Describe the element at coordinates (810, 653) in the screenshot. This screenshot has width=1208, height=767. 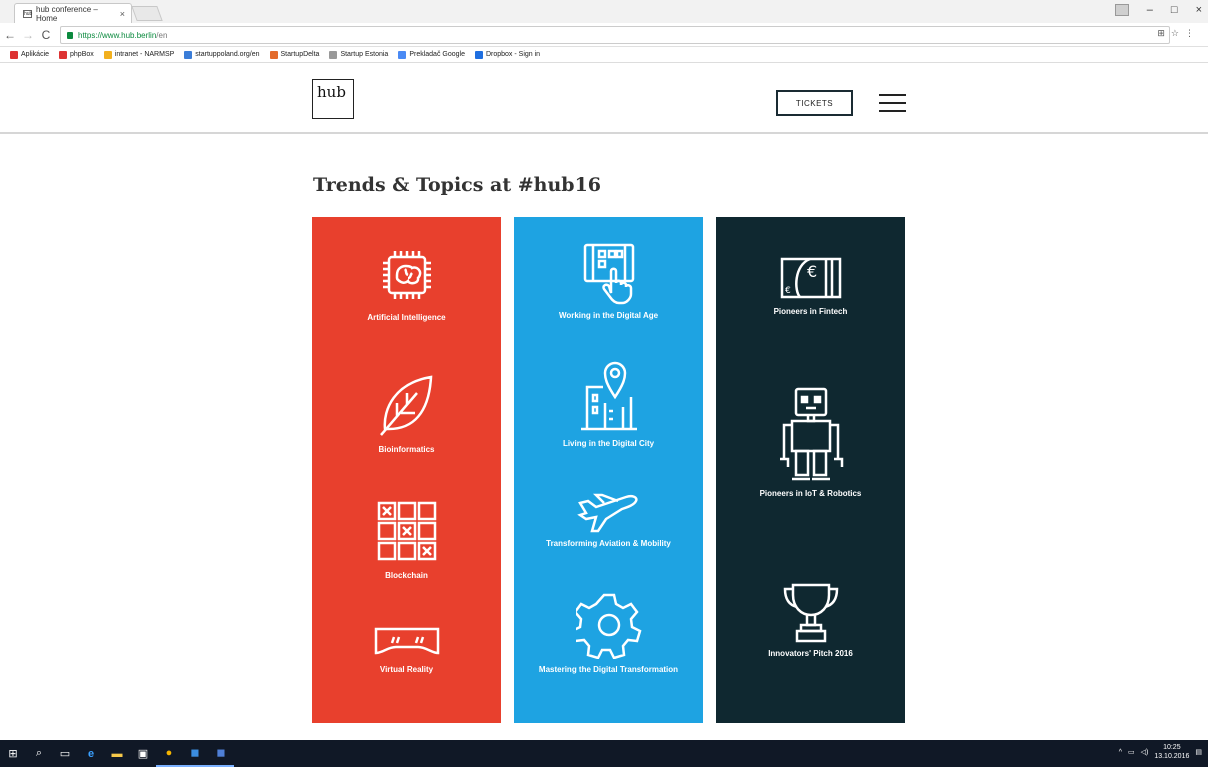
I see `topic-label: Innovators' Pitch 2016` at that location.